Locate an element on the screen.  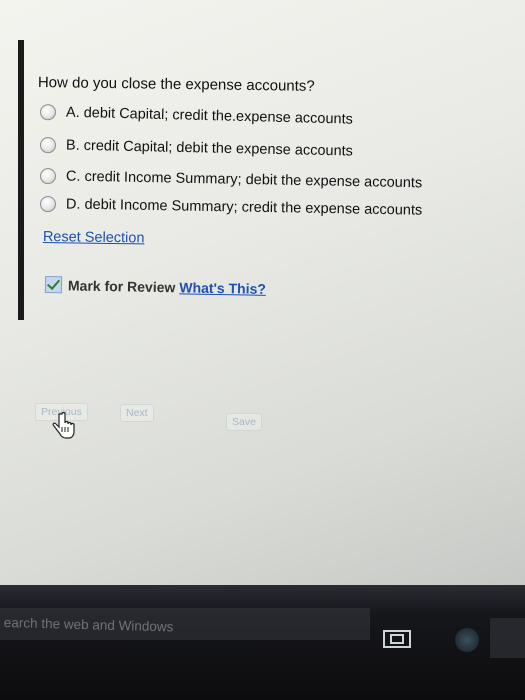
checkbox-check-icon is located at coordinates (53, 285).